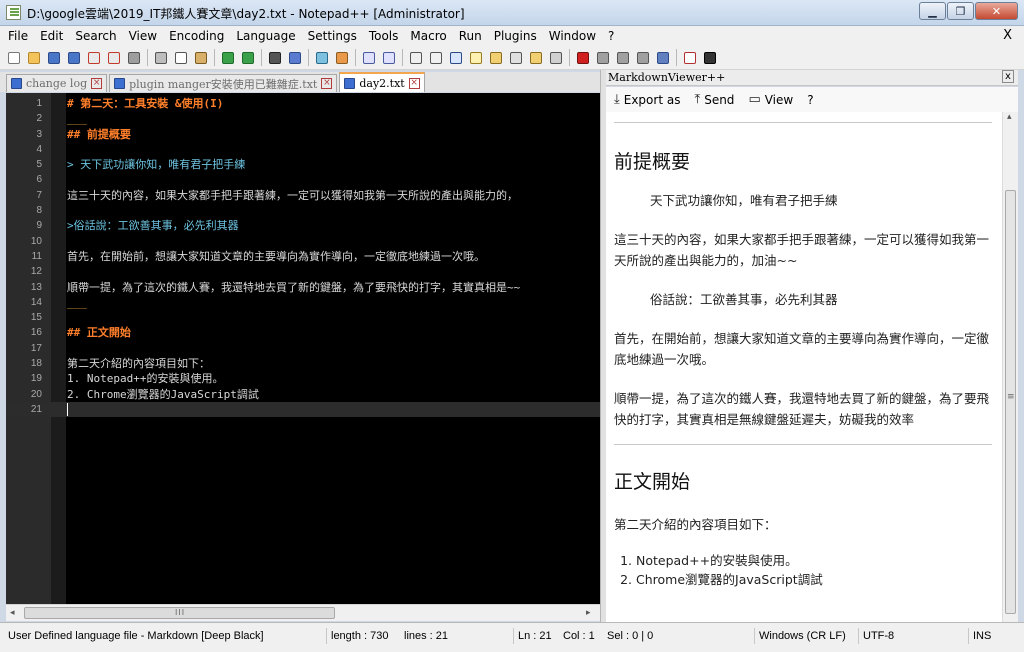  Describe the element at coordinates (13, 12) in the screenshot. I see `notepad-app-icon` at that location.